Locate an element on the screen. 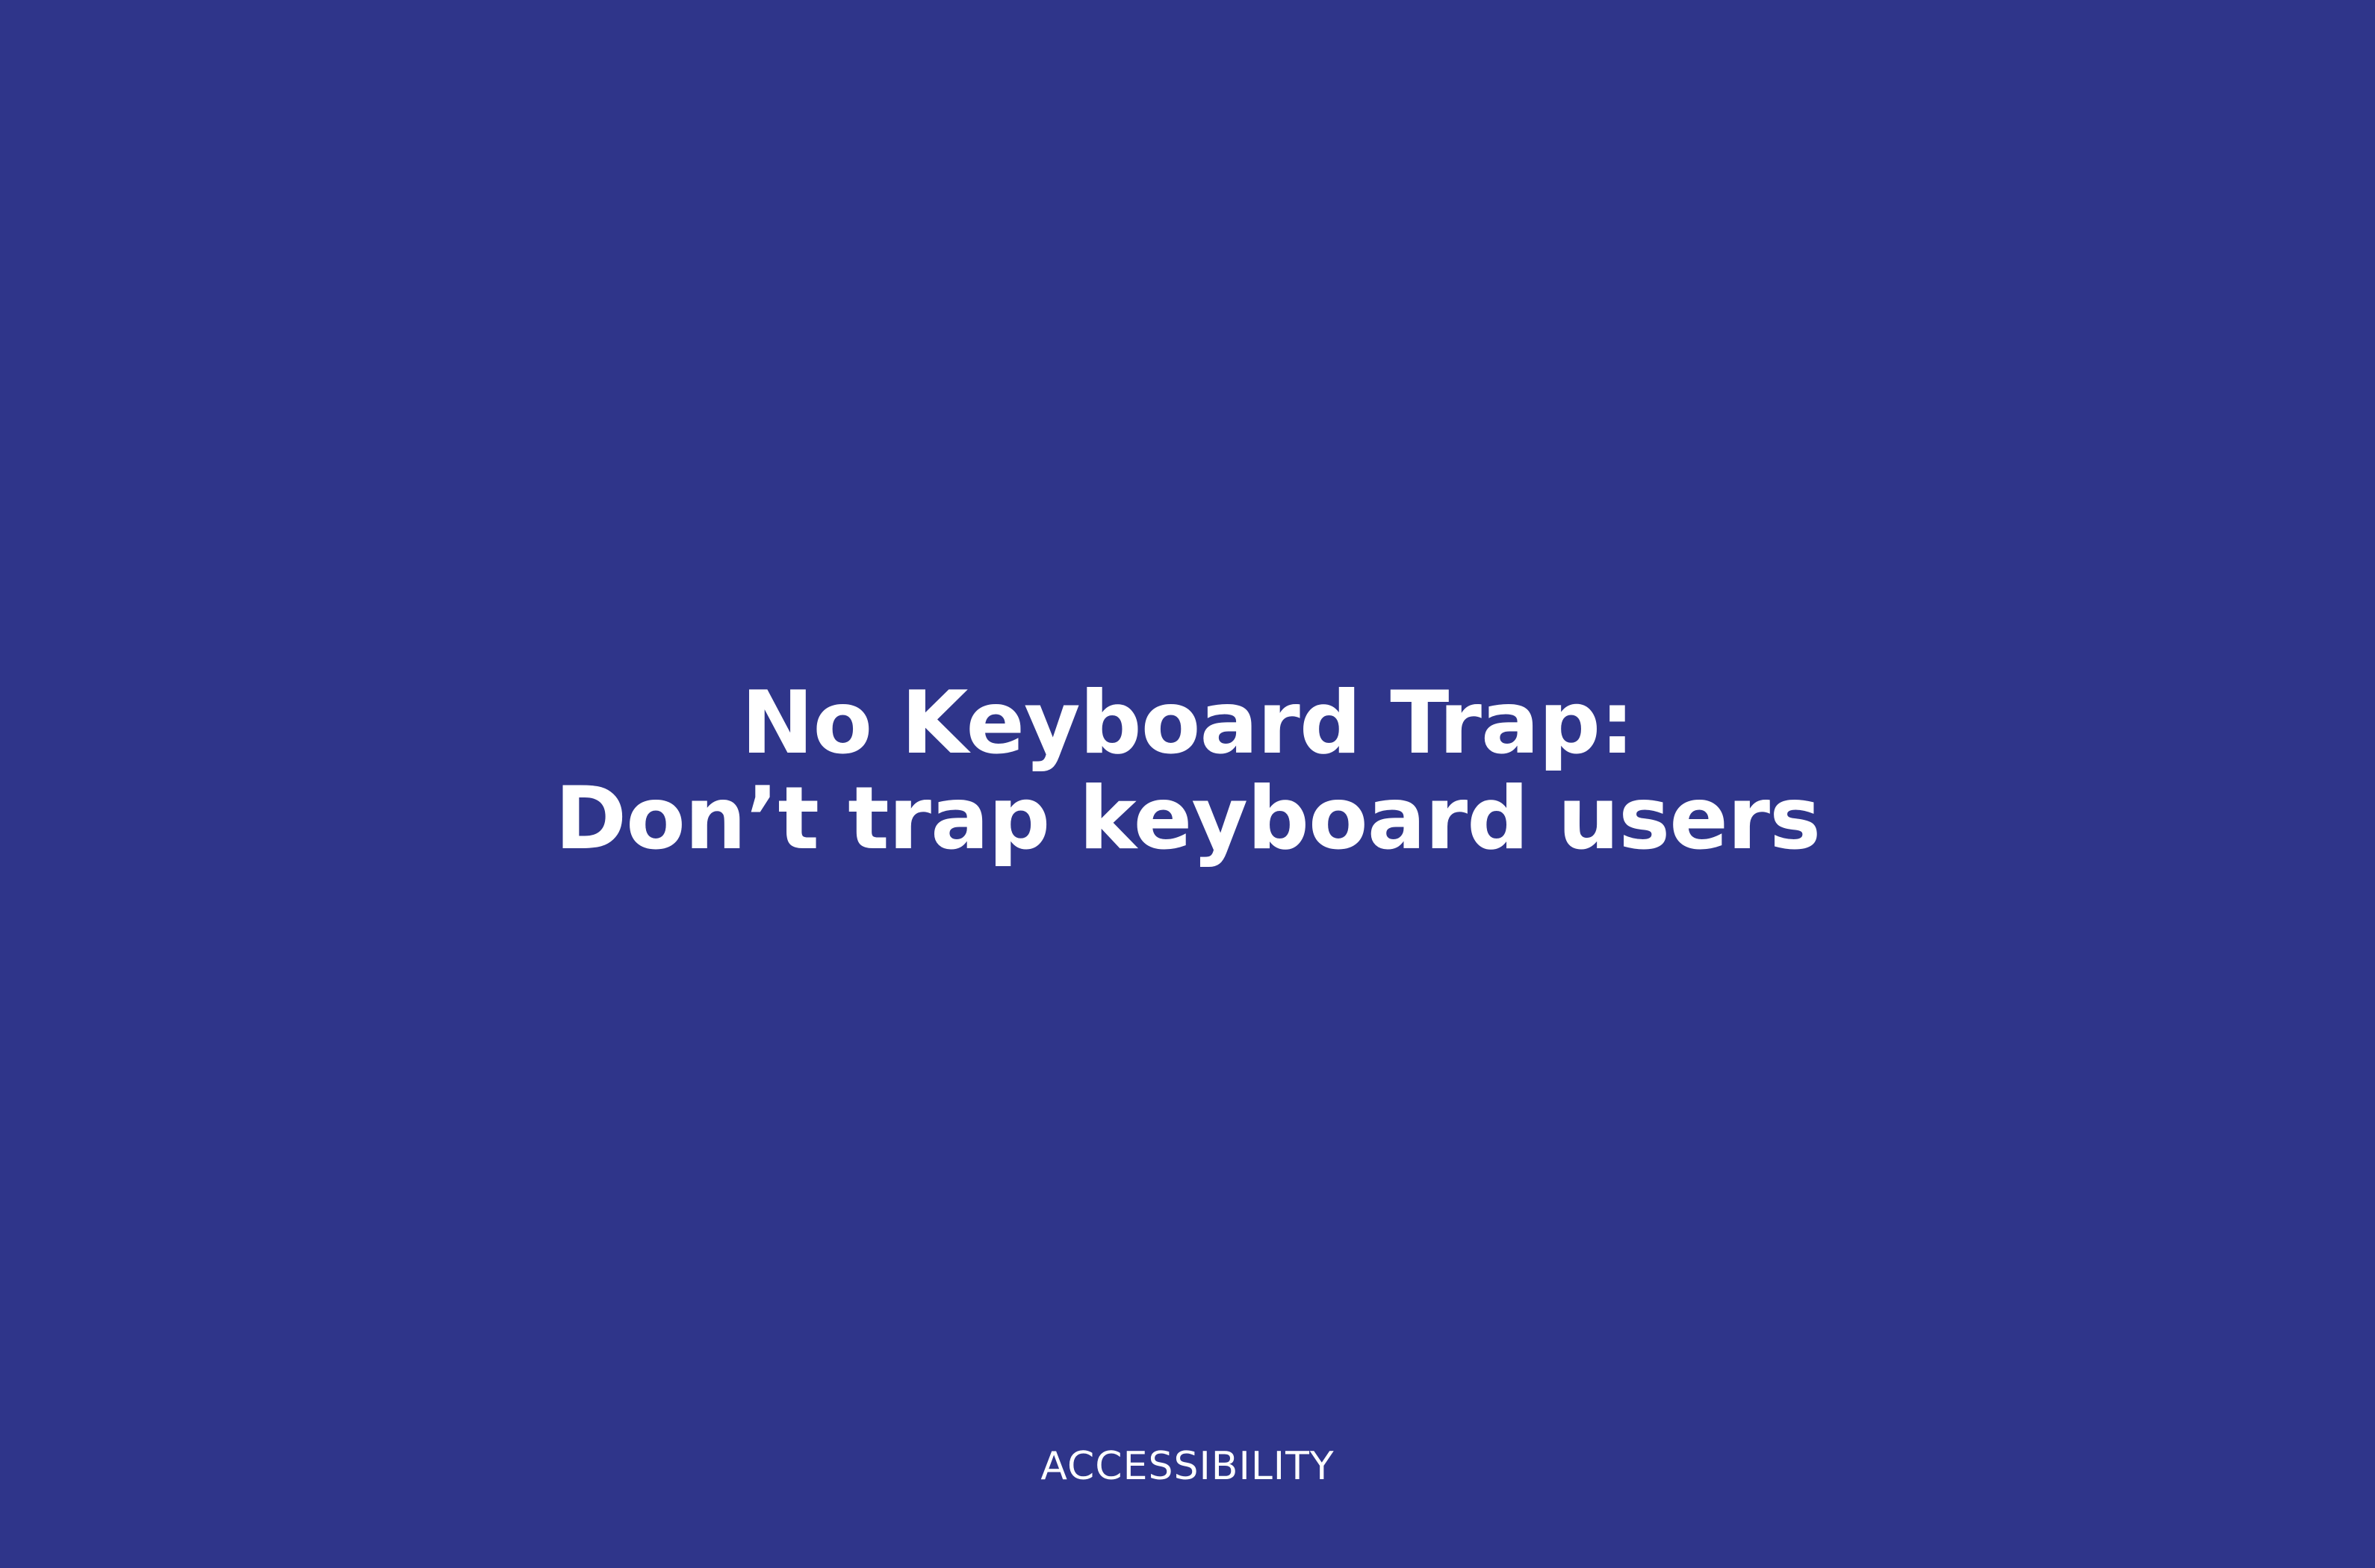  category-label: ACCESSIBILITY is located at coordinates (1187, 1466).